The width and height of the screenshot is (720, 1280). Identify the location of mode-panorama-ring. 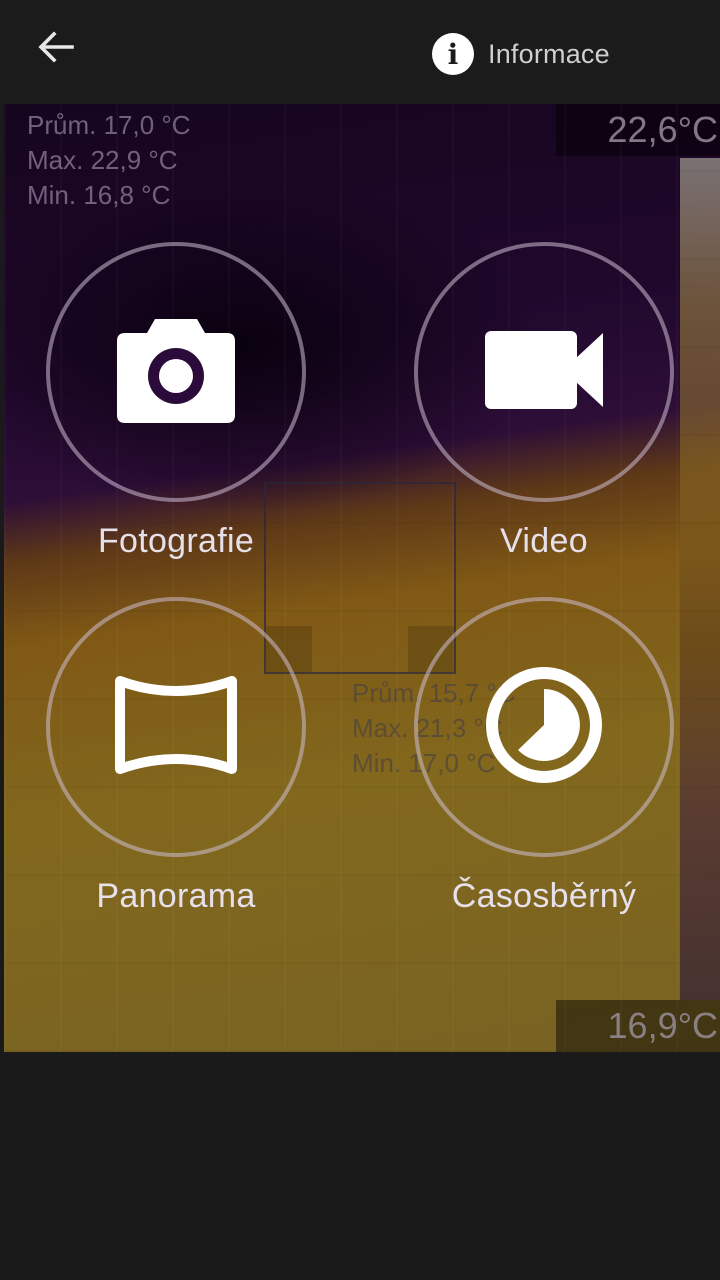
(176, 727).